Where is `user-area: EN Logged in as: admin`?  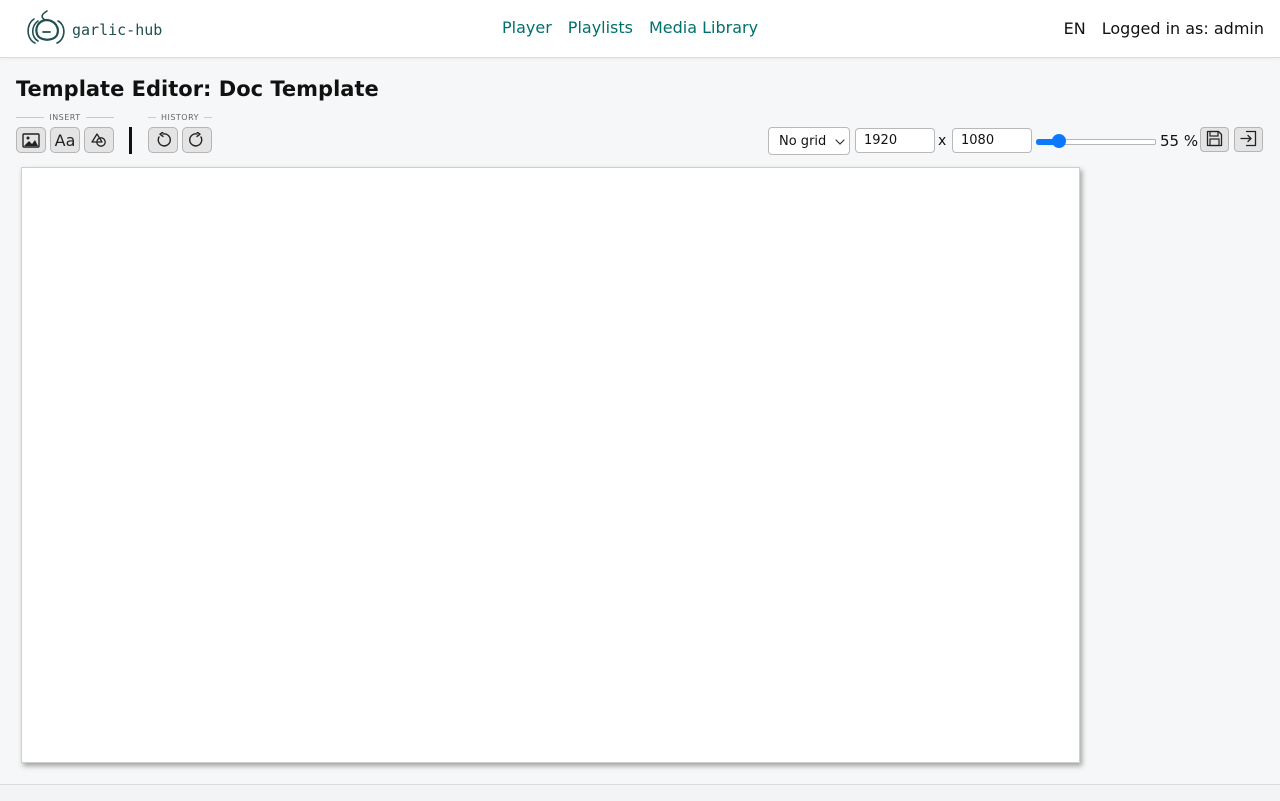 user-area: EN Logged in as: admin is located at coordinates (1164, 28).